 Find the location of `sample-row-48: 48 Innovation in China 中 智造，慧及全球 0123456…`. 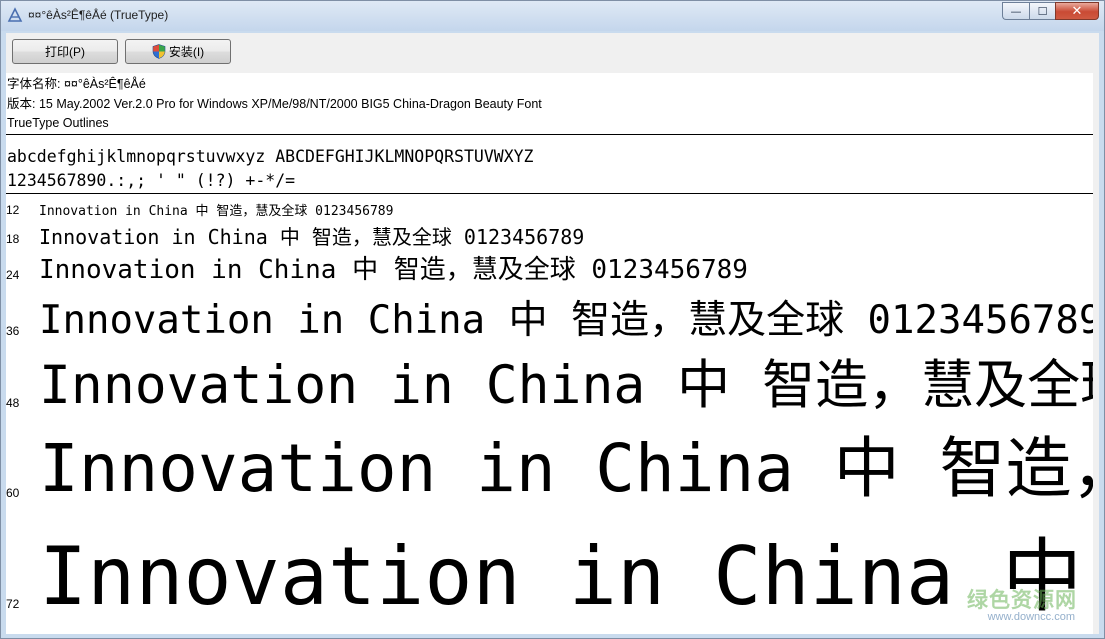

sample-row-48: 48 Innovation in China 中 智造，慧及全球 0123456… is located at coordinates (549, 372).